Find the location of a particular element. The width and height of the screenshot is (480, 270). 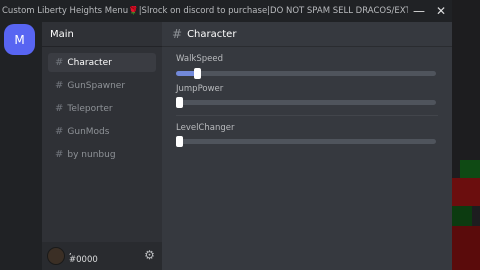

avatar is located at coordinates (56, 256).